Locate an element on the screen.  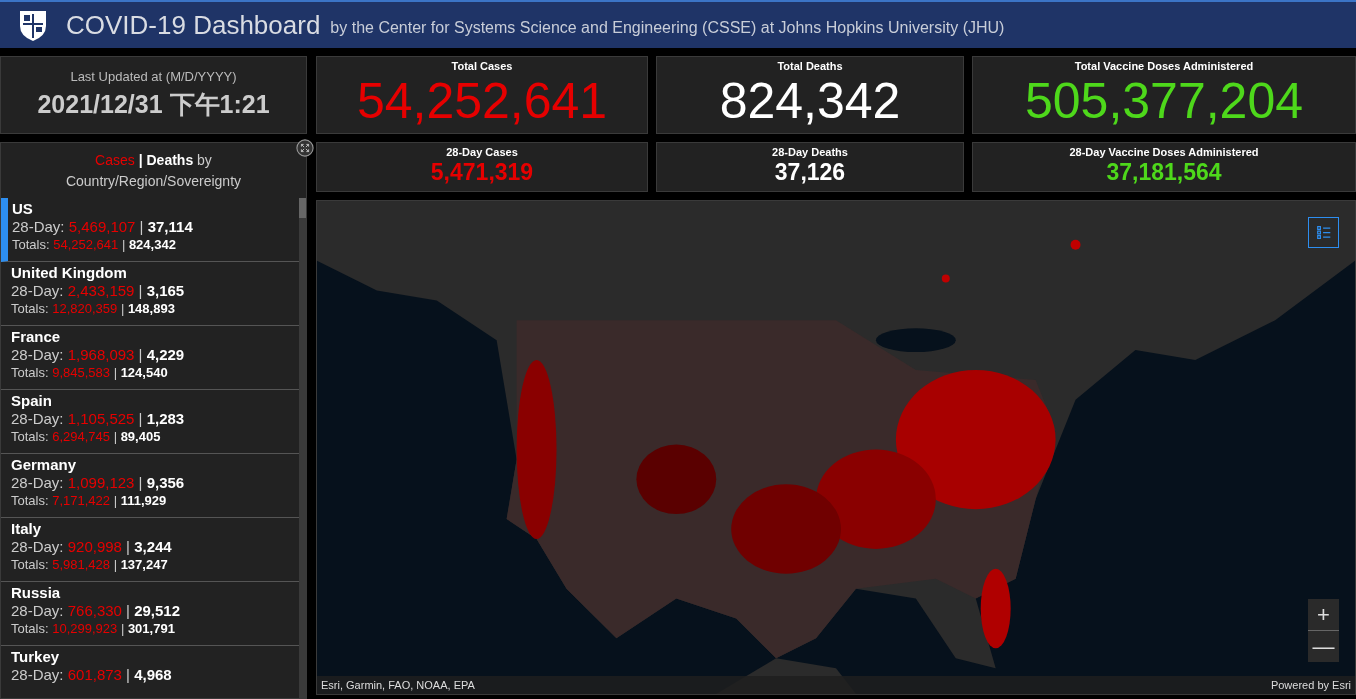
powered-by-link: Powered by Esri is located at coordinates (1310, 685).